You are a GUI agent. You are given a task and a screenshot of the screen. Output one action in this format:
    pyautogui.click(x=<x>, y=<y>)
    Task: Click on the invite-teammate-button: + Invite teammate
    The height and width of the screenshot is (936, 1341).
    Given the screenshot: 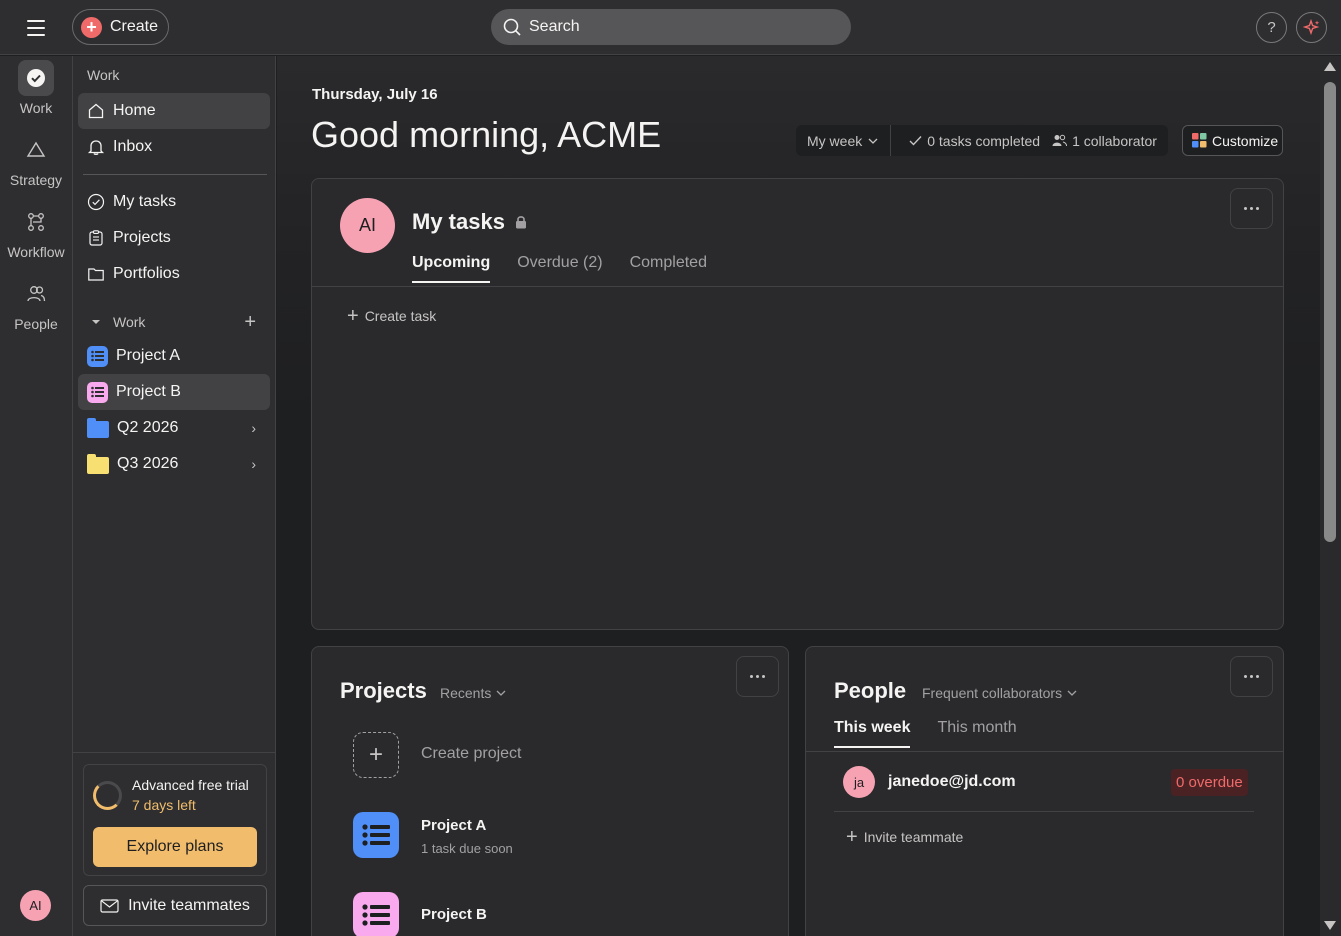 What is the action you would take?
    pyautogui.click(x=904, y=837)
    